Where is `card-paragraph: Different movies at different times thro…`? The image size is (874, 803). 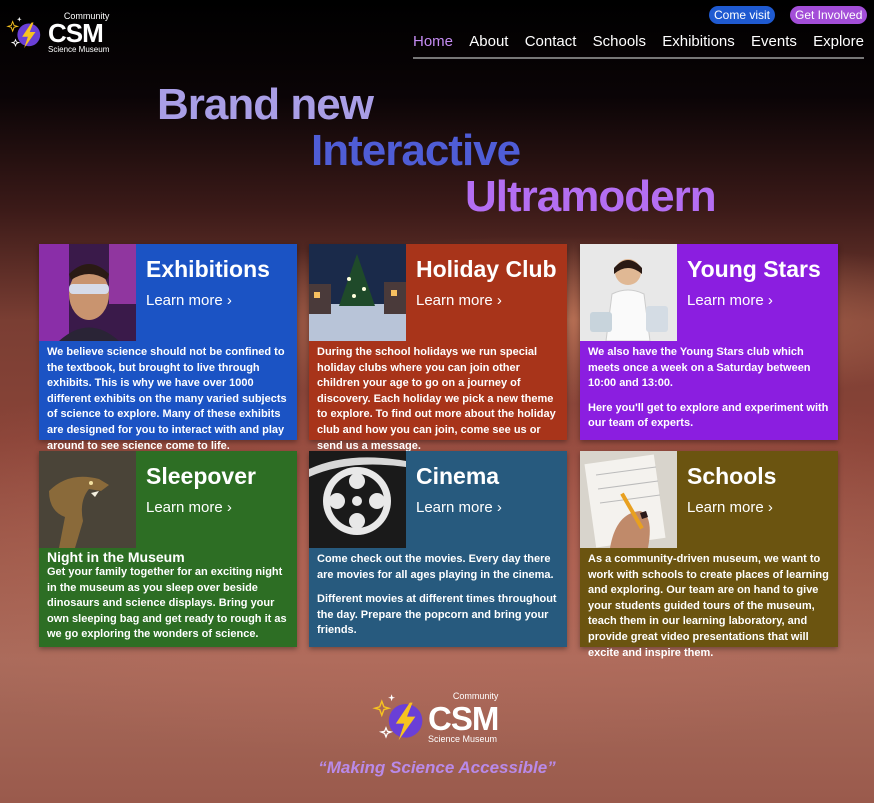
card-paragraph: Different movies at different times thro… is located at coordinates (437, 615).